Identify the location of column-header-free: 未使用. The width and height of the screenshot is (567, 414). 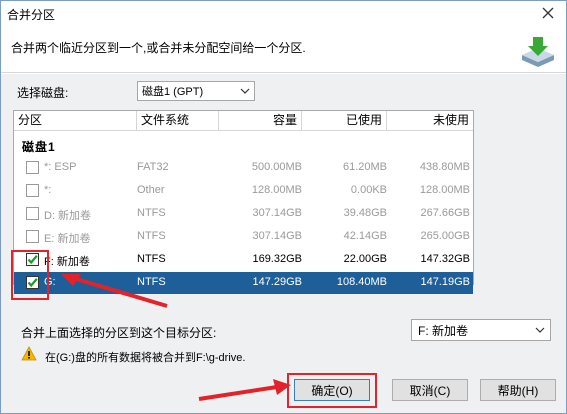
(430, 121).